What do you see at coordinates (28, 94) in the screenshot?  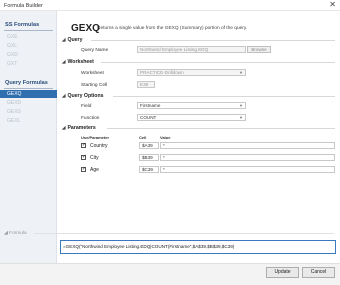 I see `sidebar-item-gexq: GEXQ` at bounding box center [28, 94].